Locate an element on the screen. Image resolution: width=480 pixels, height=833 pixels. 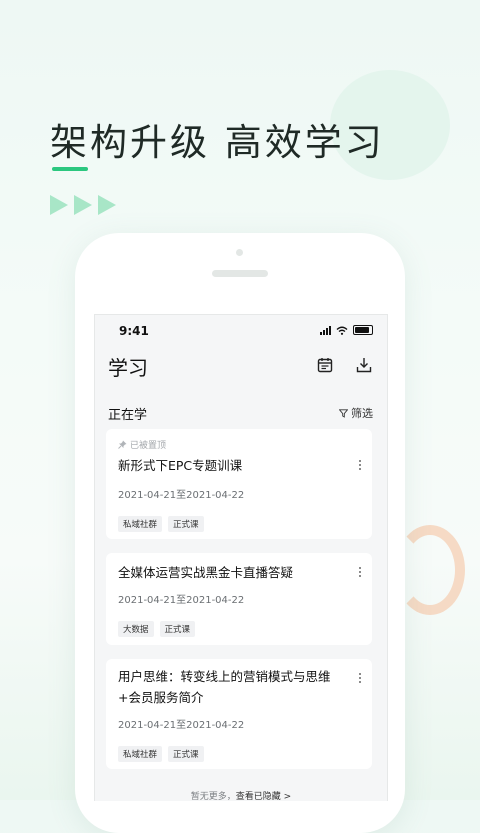
filter-icon is located at coordinates (343, 413).